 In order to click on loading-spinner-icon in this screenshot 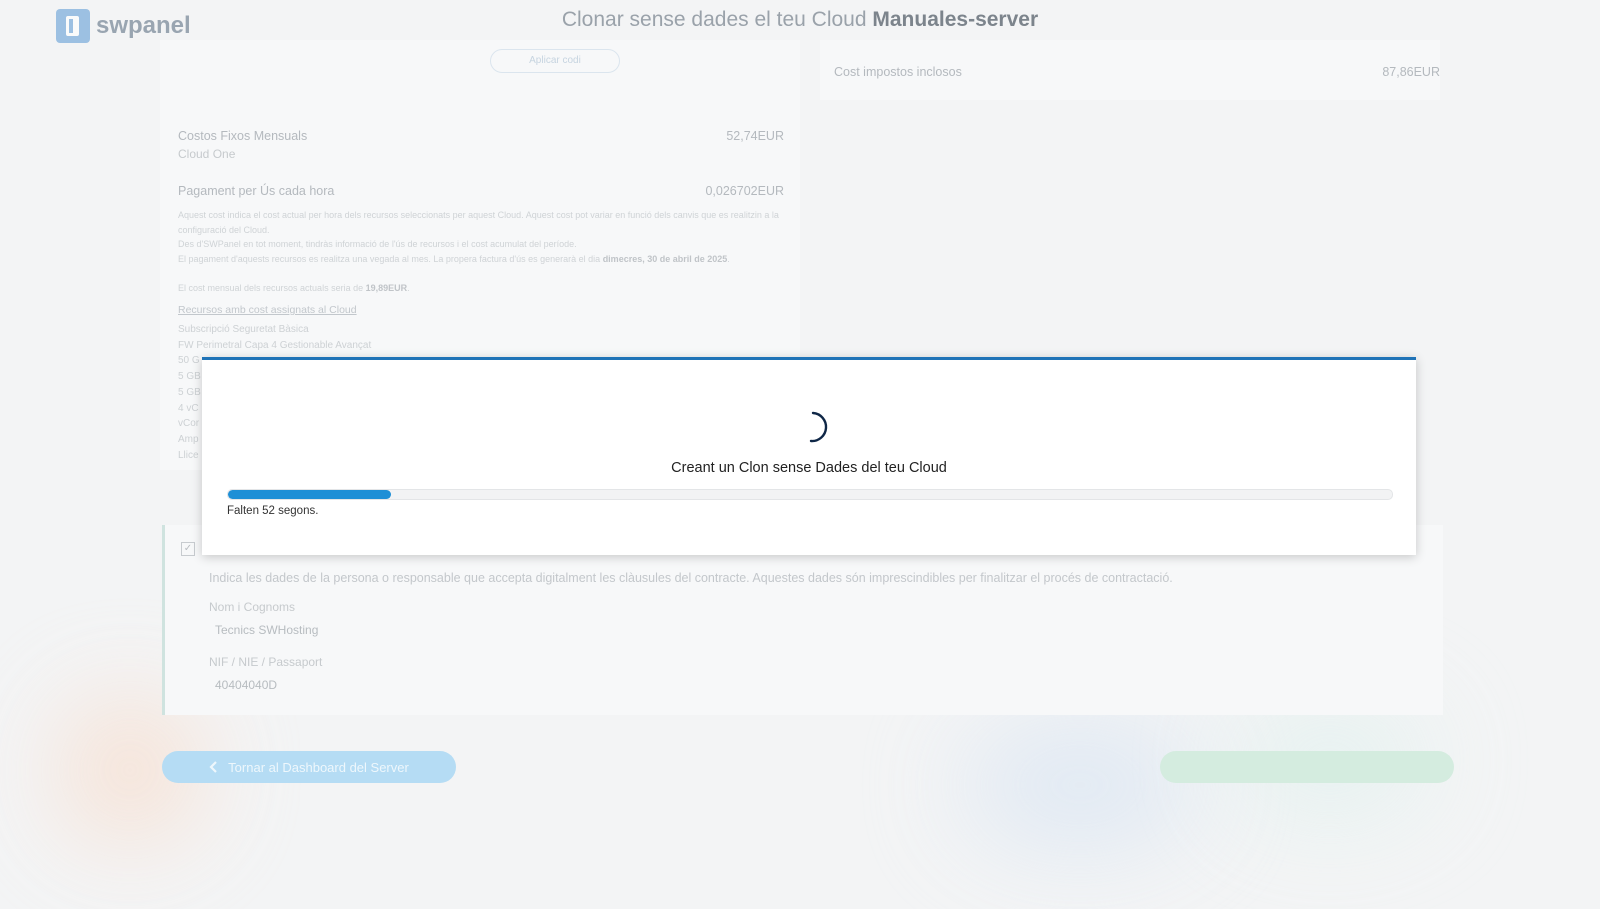, I will do `click(818, 427)`.